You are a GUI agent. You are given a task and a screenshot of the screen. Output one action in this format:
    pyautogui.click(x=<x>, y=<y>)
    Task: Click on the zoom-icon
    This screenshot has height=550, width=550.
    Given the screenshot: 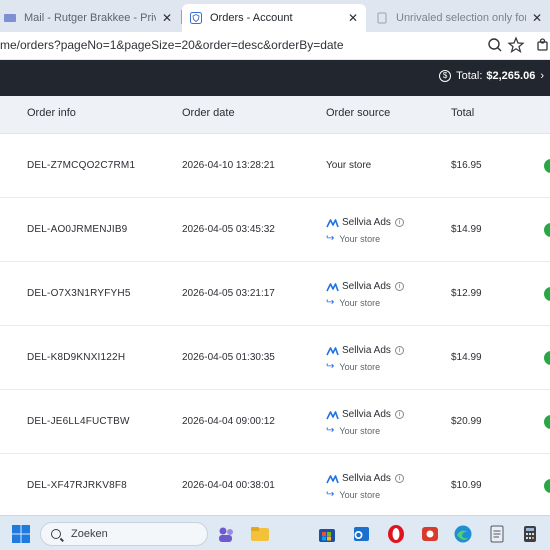 What is the action you would take?
    pyautogui.click(x=495, y=45)
    